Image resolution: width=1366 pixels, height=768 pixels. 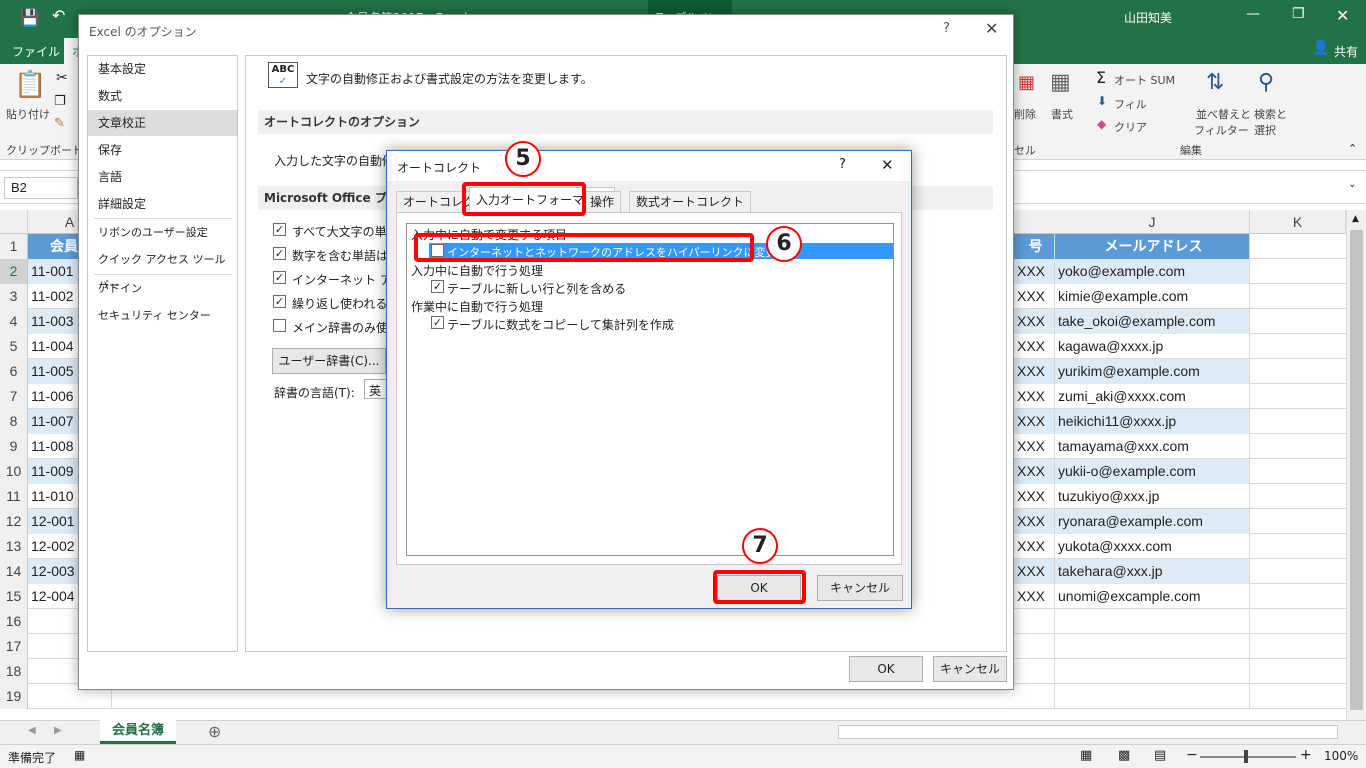 I want to click on autocorrect-help-button: ?, so click(x=842, y=164).